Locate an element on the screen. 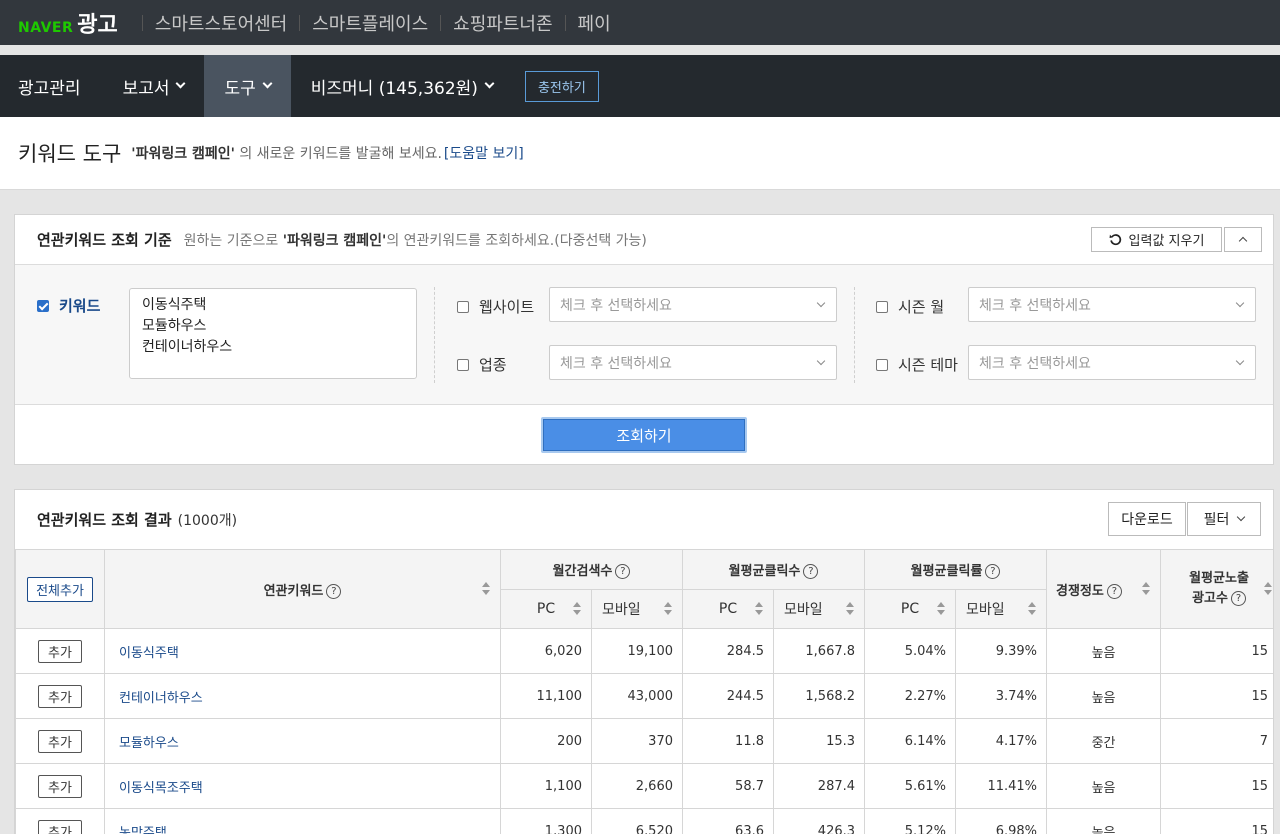  nav-tools: 도구 is located at coordinates (247, 86).